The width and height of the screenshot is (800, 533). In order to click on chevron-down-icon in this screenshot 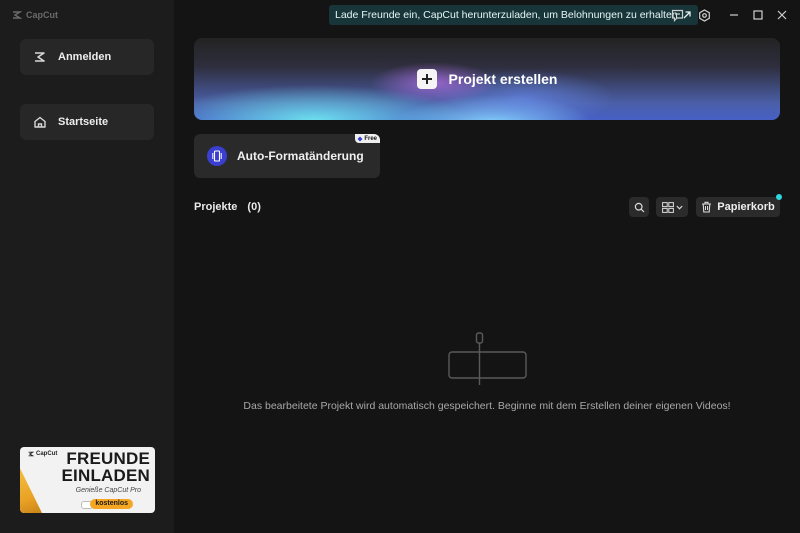, I will do `click(679, 207)`.